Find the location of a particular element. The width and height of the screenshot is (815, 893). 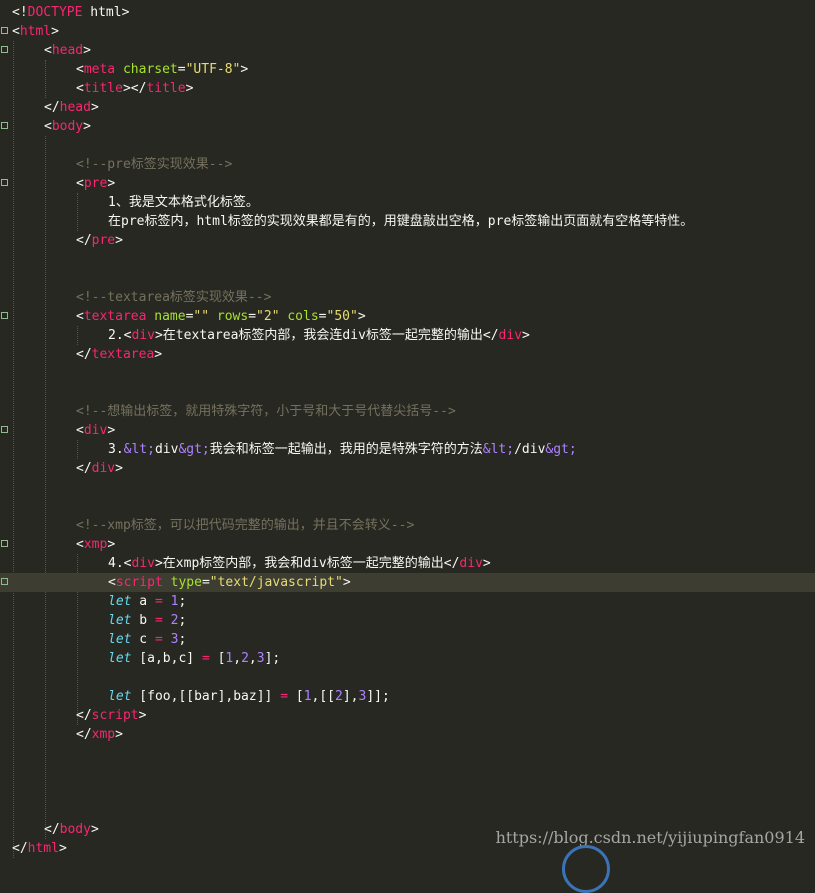

code-token: &gt; is located at coordinates (194, 449).